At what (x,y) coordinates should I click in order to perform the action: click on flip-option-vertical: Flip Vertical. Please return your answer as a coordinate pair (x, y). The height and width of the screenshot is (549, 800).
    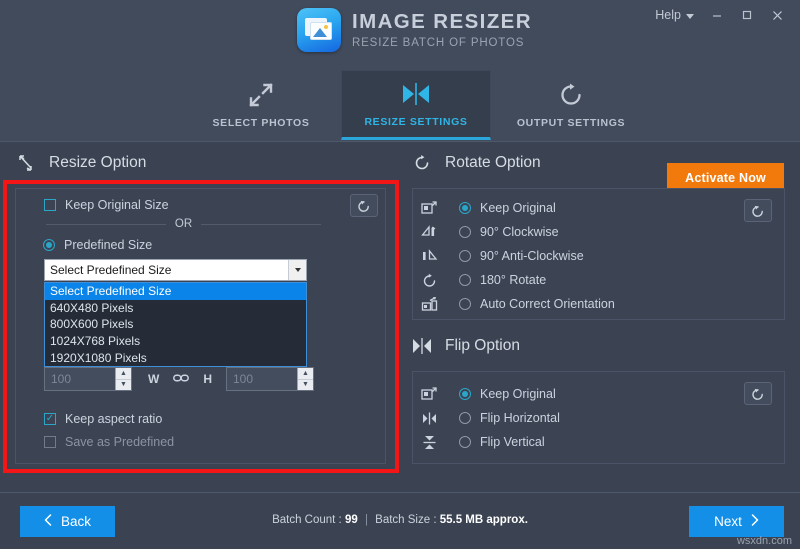
    Looking at the image, I should click on (598, 442).